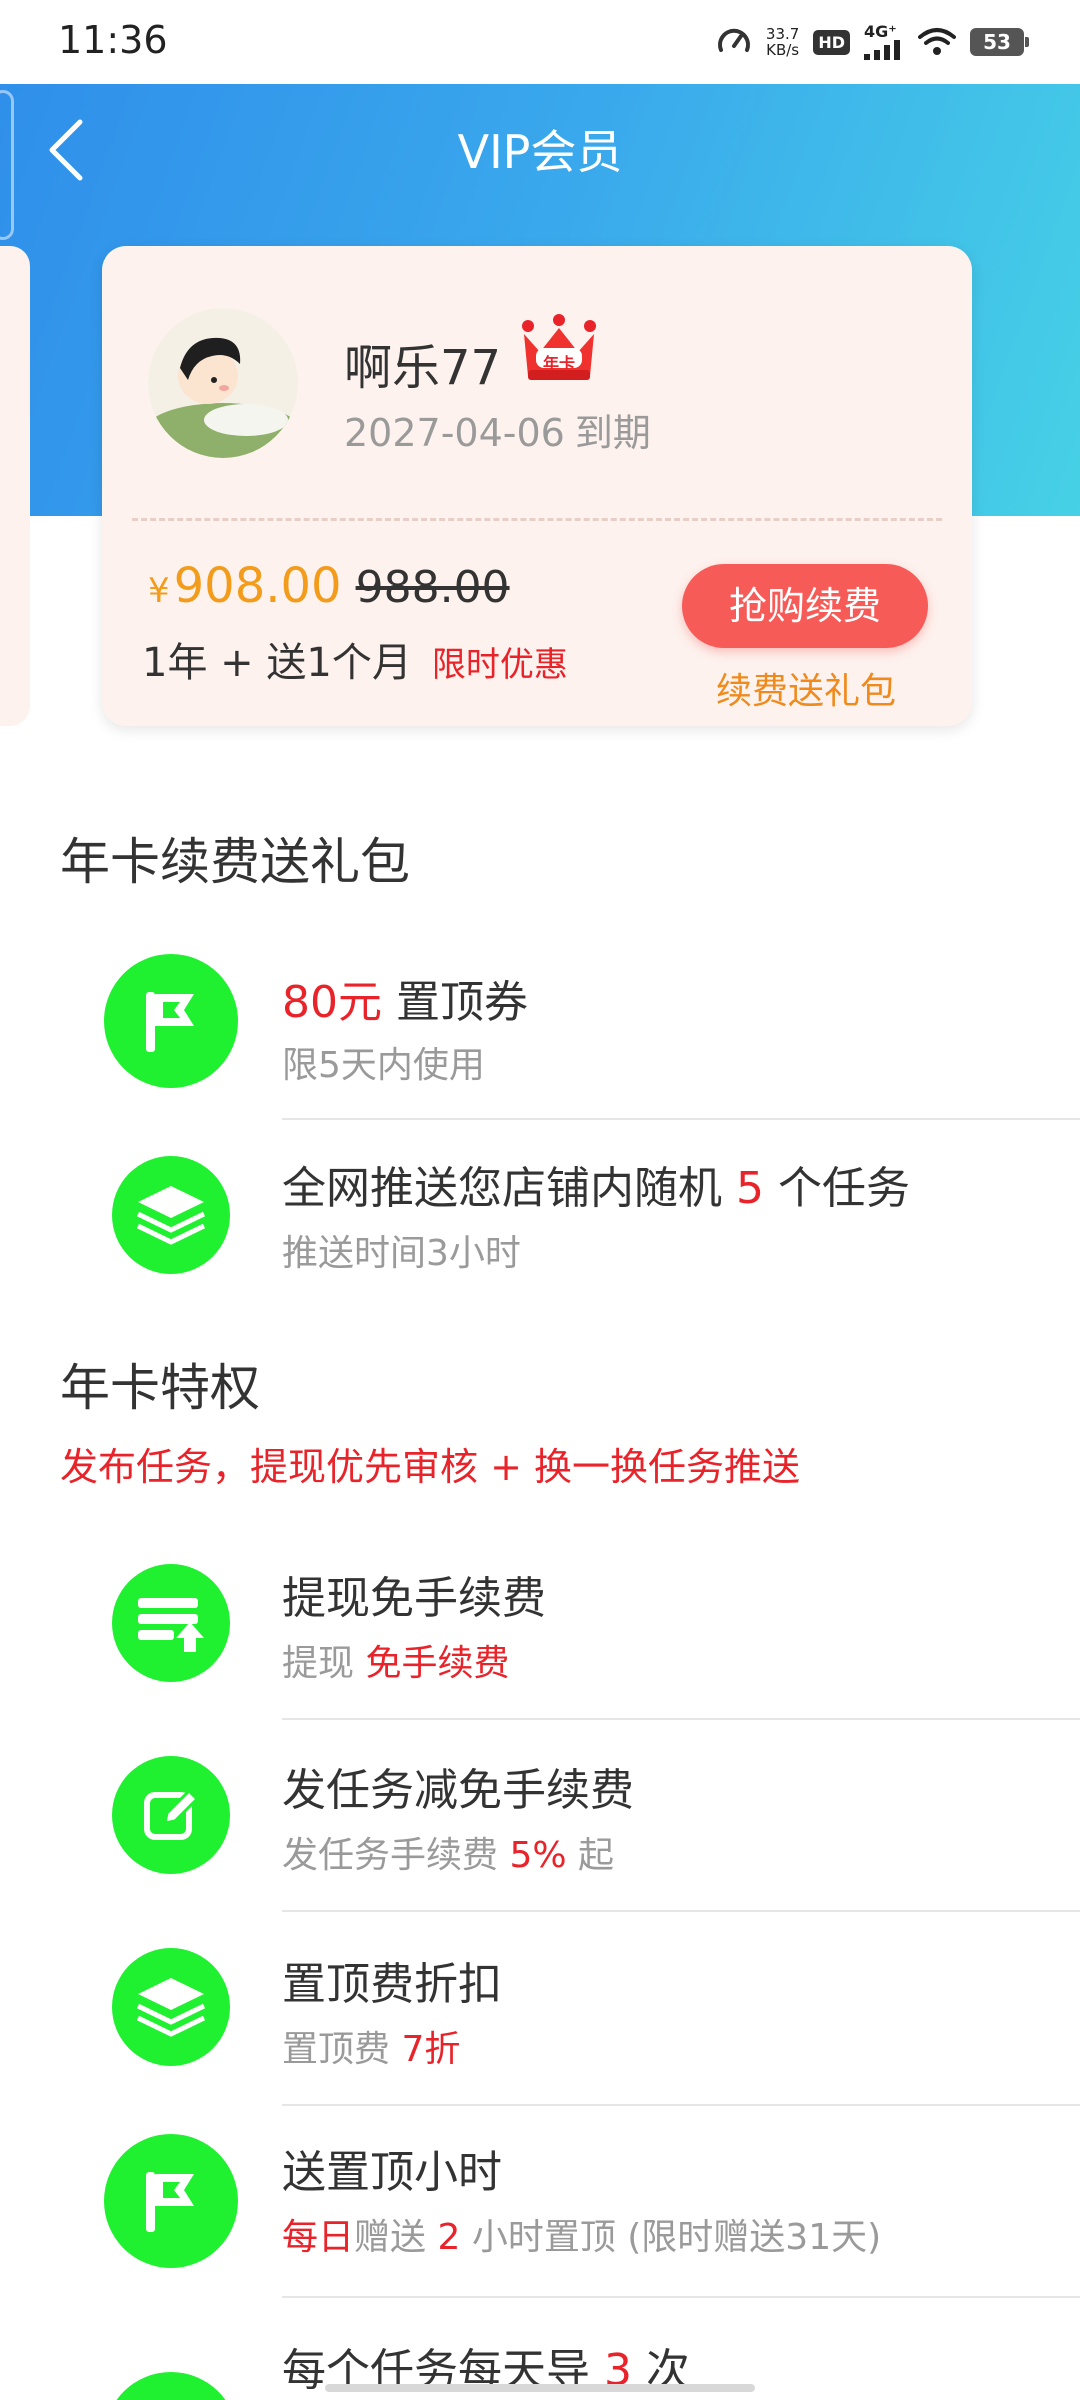  I want to click on item-sub-highlight: 每日, so click(318, 2237).